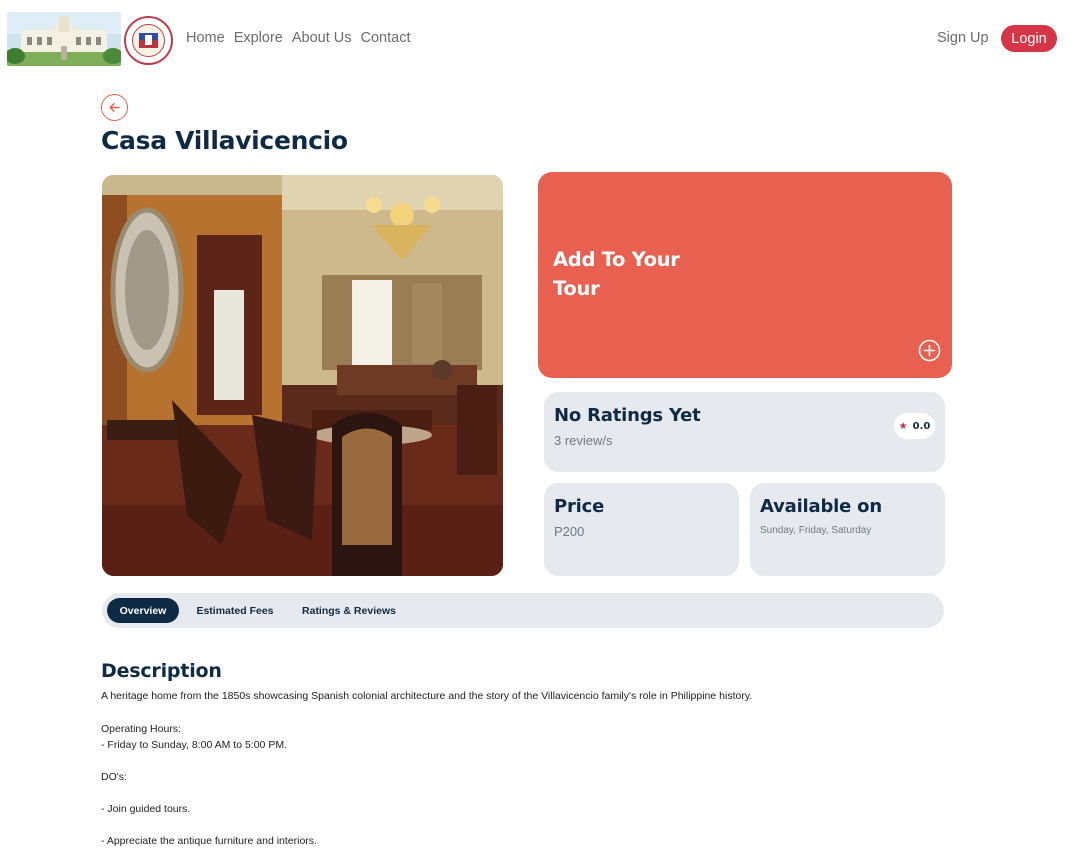  I want to click on add-to-tour-label: Add To Your Tour, so click(616, 274).